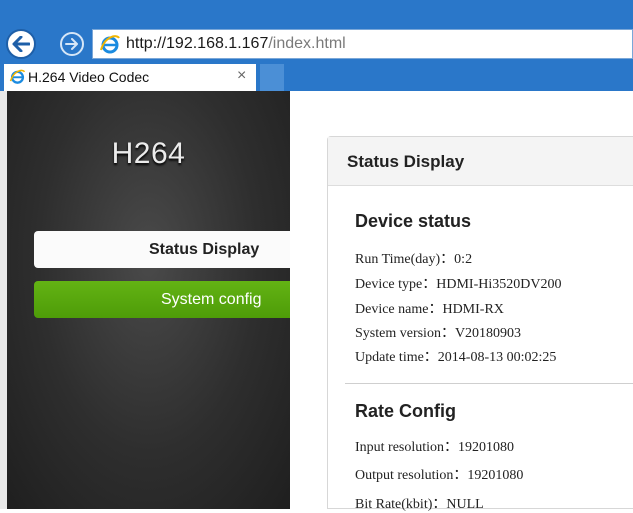  What do you see at coordinates (419, 504) in the screenshot?
I see `bit-rate-row: Bit Rate(kbit)：NULL` at bounding box center [419, 504].